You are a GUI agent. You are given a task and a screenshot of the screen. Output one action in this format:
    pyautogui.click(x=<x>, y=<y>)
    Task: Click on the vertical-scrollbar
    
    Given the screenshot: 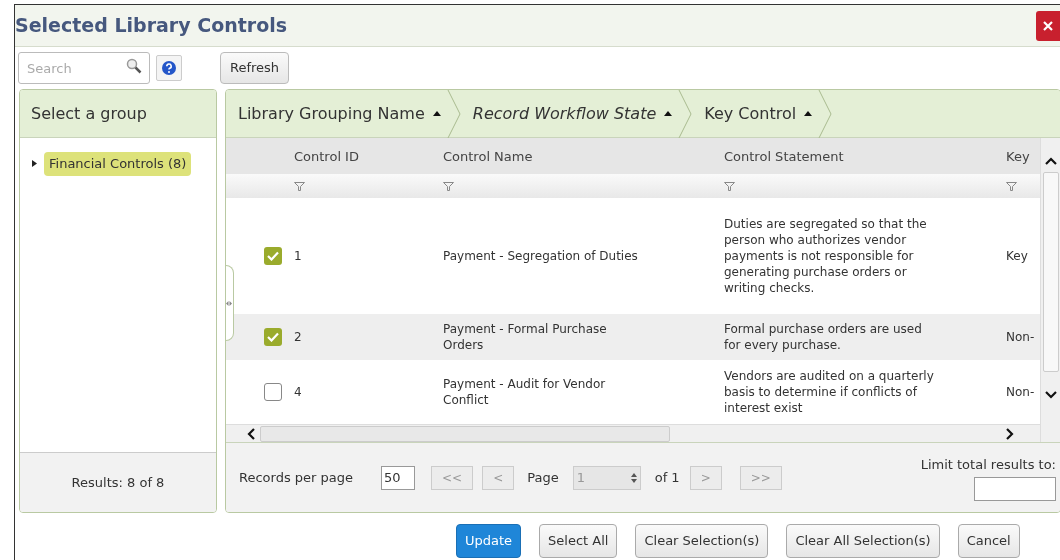 What is the action you would take?
    pyautogui.click(x=1050, y=290)
    